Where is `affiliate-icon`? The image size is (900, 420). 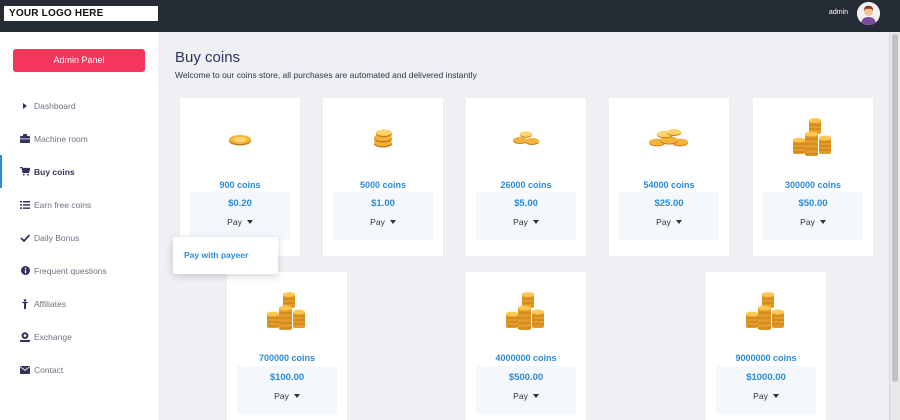
affiliate-icon is located at coordinates (25, 303).